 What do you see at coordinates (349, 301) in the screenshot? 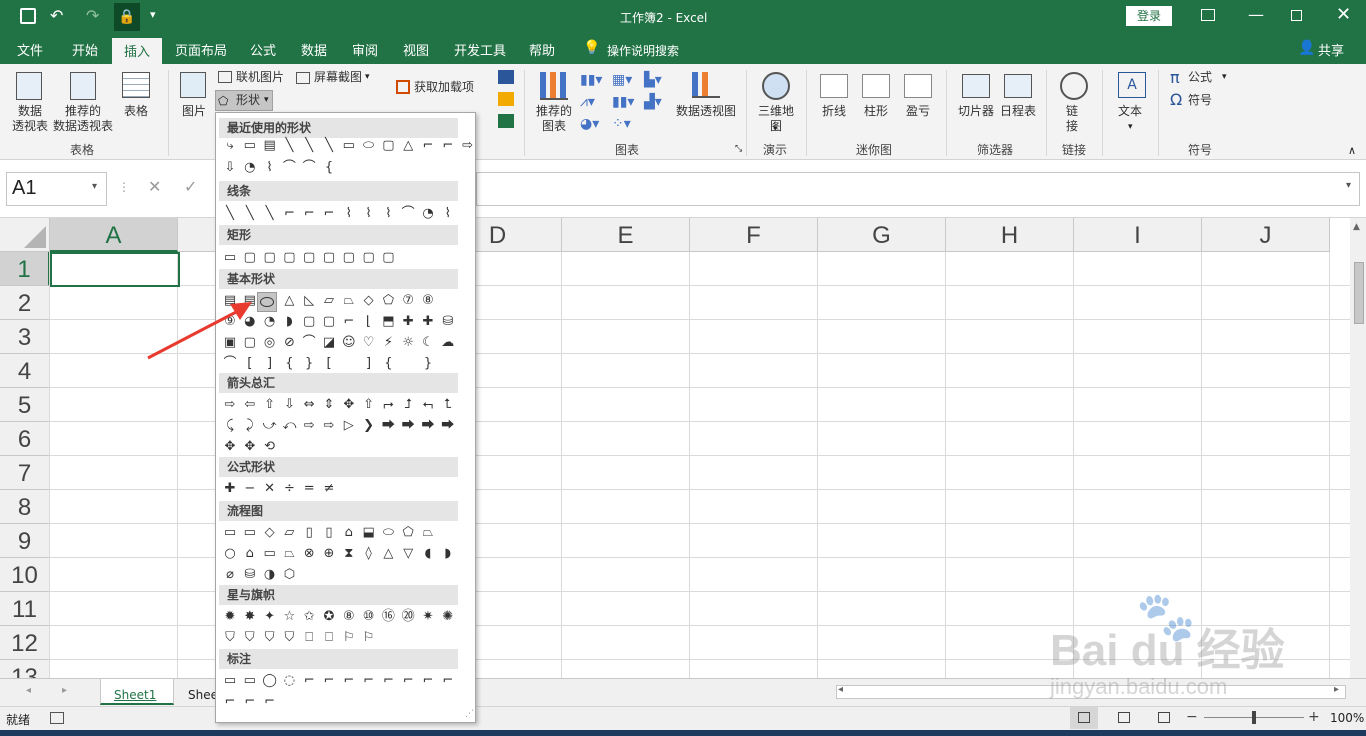
I see `shape-option-icon: ⏢` at bounding box center [349, 301].